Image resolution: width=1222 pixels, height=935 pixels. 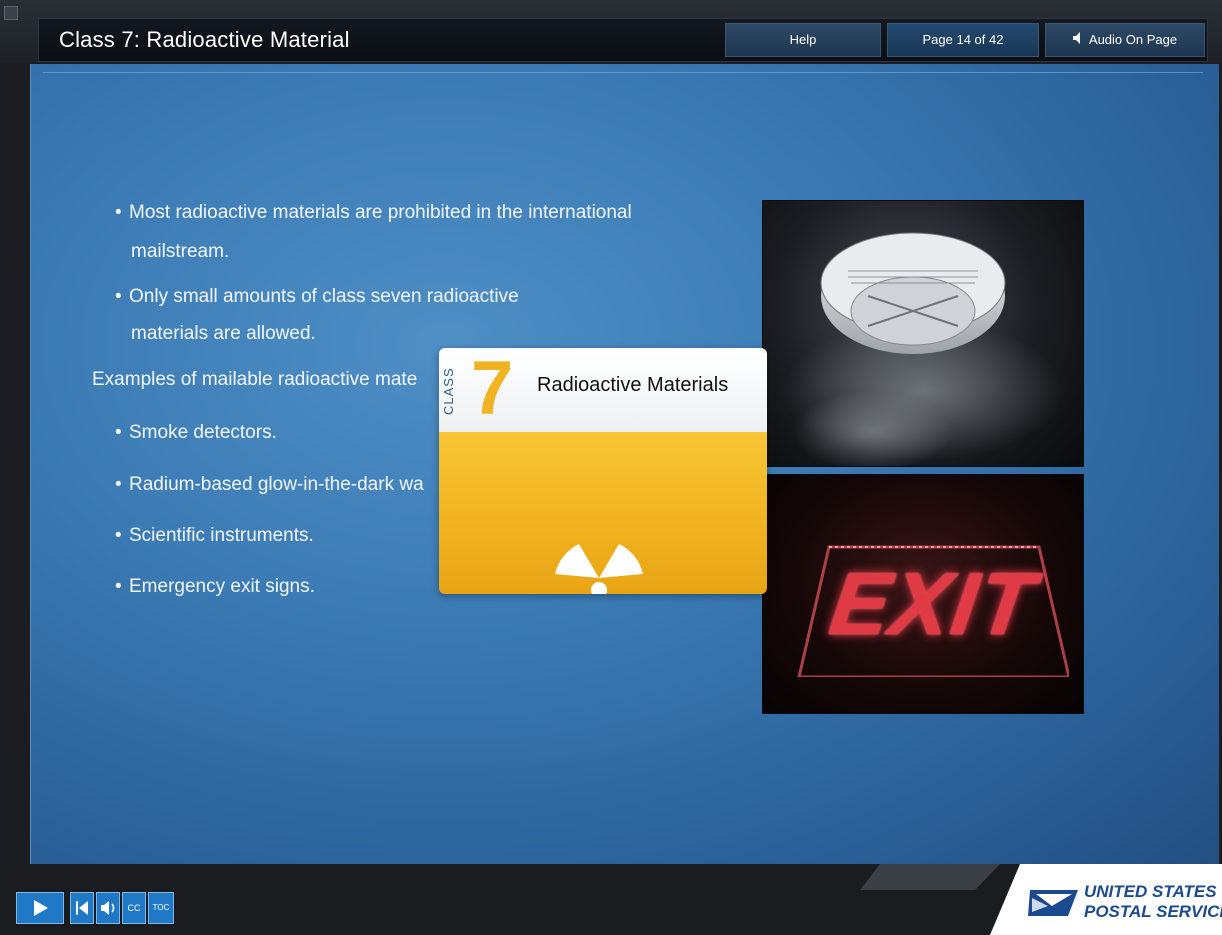 I want to click on bullet-item-continued: mailstream., so click(x=180, y=251).